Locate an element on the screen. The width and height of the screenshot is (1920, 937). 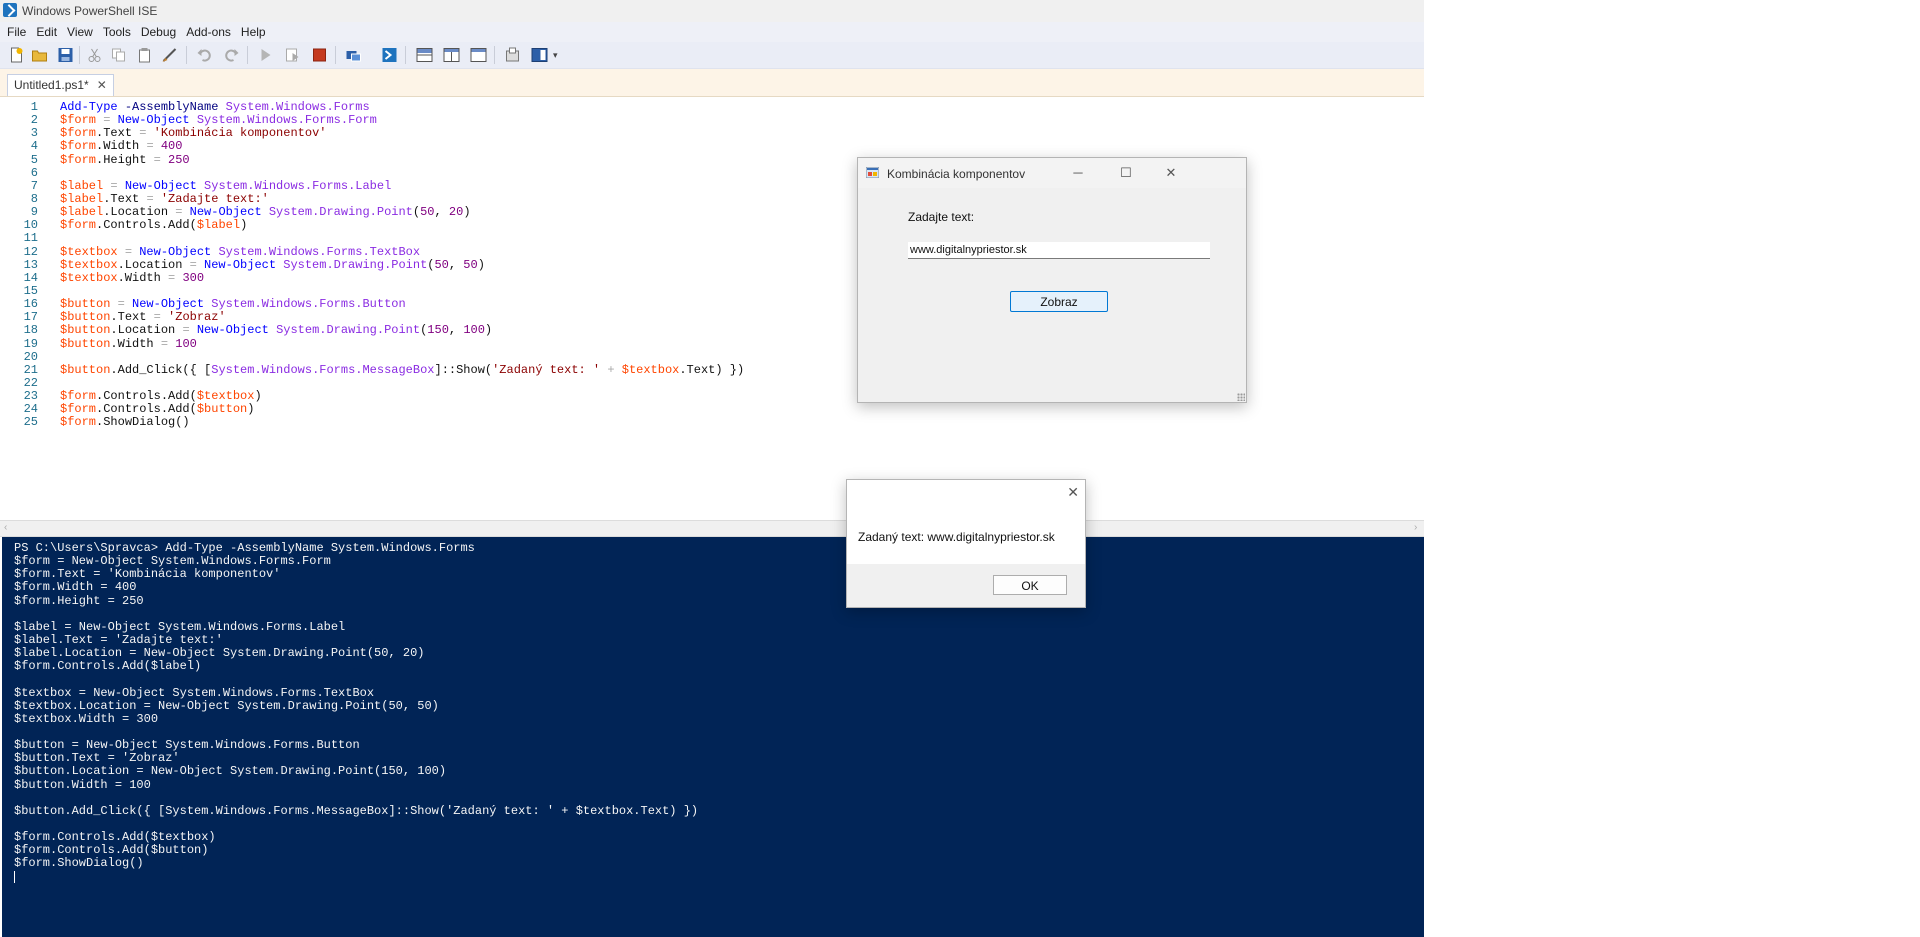
line-number: 2 is located at coordinates (34, 120).